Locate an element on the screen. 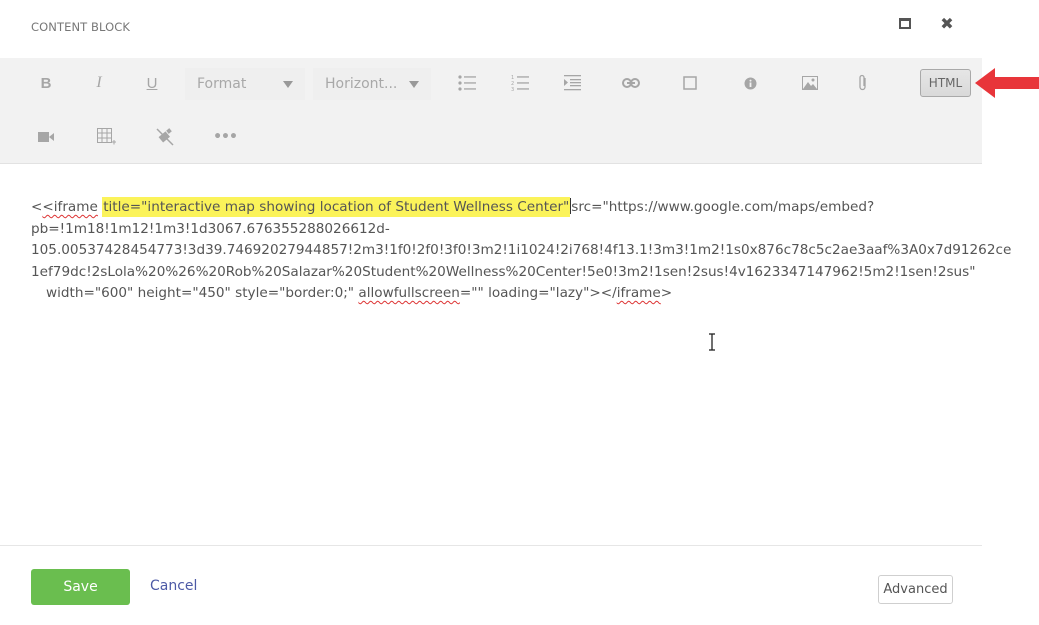 This screenshot has width=1039, height=625. unlink-button is located at coordinates (165, 137).